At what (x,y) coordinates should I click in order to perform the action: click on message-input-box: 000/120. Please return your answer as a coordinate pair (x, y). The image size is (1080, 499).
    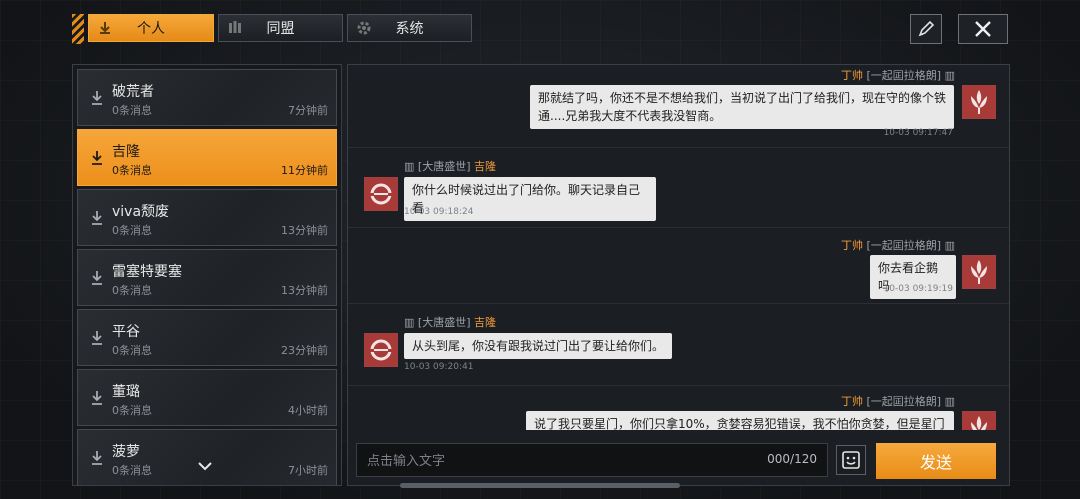
    Looking at the image, I should click on (592, 460).